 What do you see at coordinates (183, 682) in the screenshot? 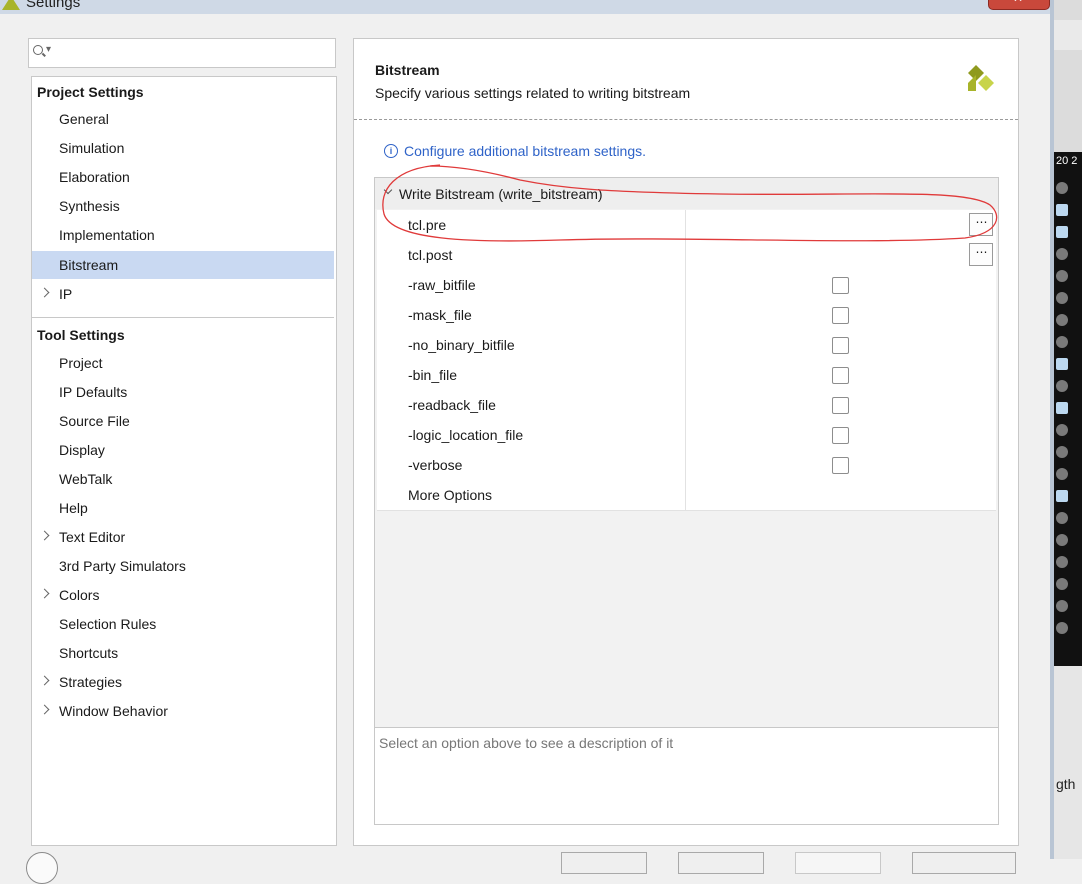
I see `tree-item-strategies: Strategies` at bounding box center [183, 682].